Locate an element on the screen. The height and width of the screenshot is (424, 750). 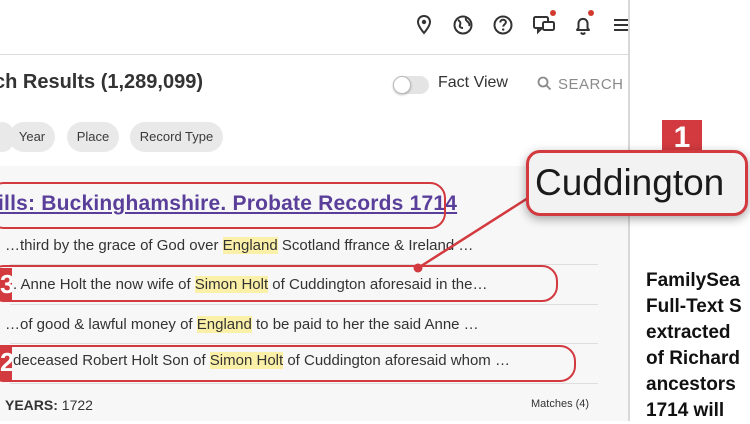
article-line: of Richard is located at coordinates (693, 358).